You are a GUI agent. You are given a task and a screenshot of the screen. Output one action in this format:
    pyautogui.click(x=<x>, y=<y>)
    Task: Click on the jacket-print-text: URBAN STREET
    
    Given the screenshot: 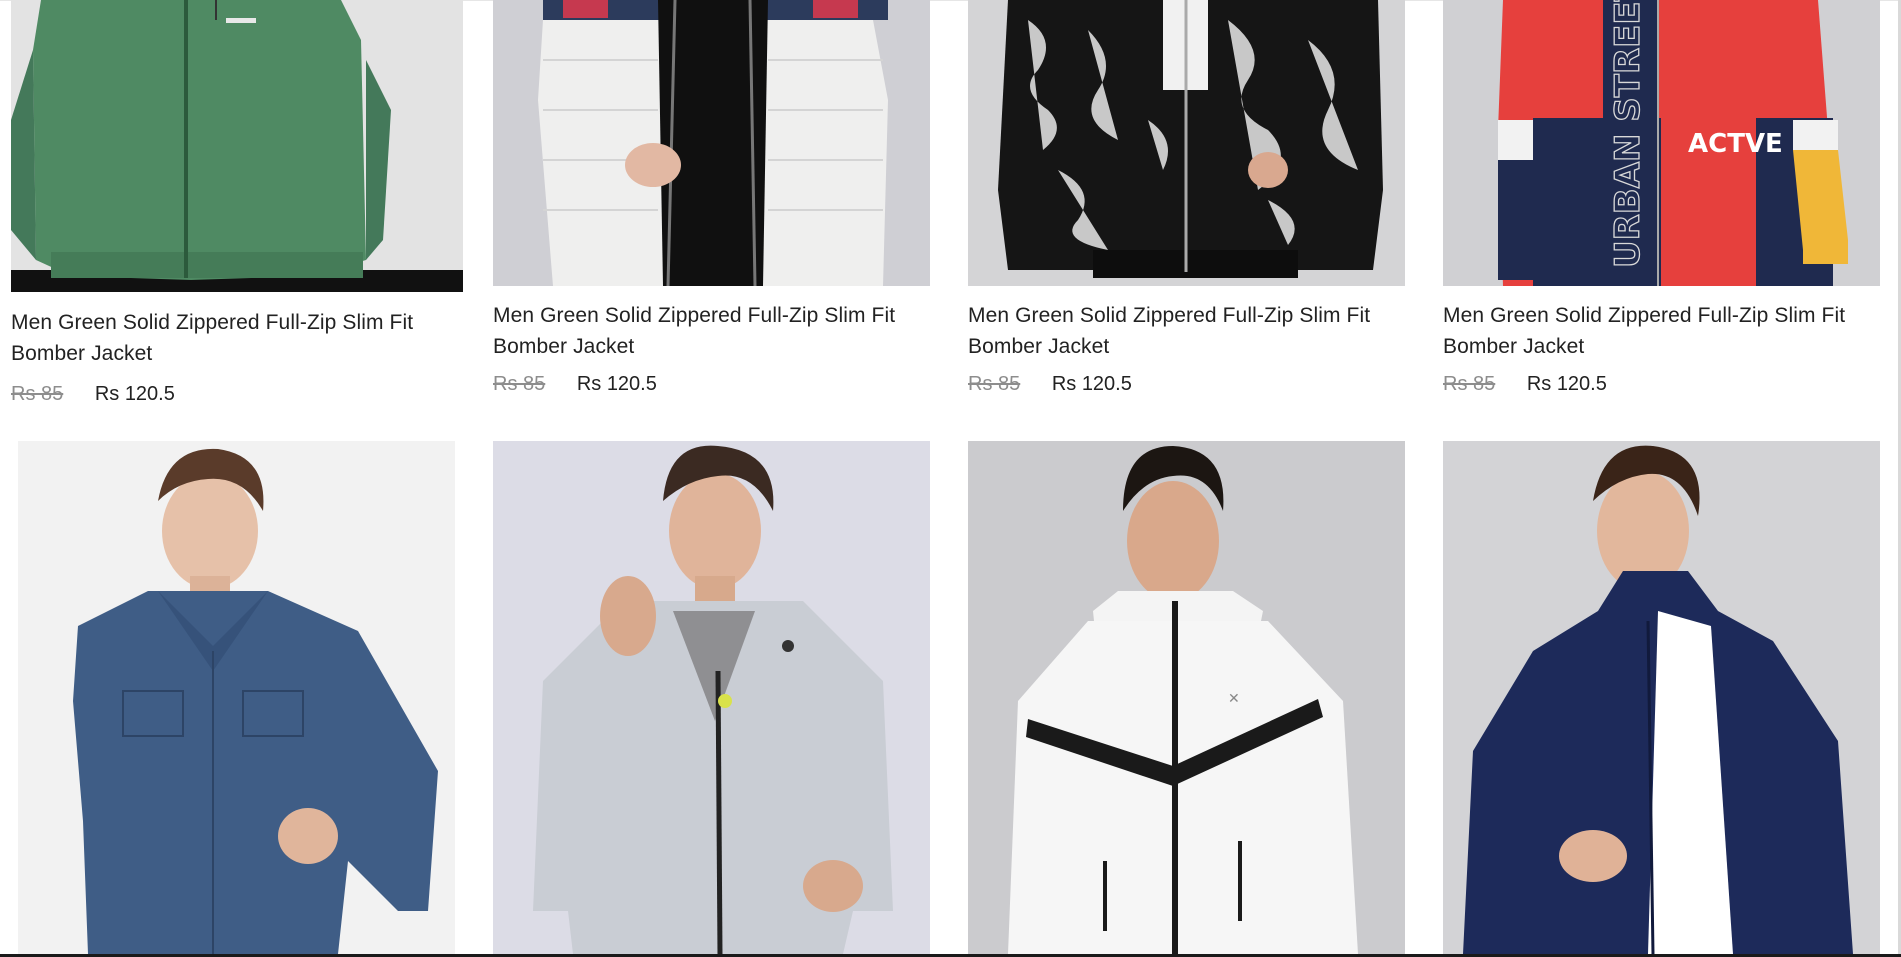 What is the action you would take?
    pyautogui.click(x=1628, y=134)
    